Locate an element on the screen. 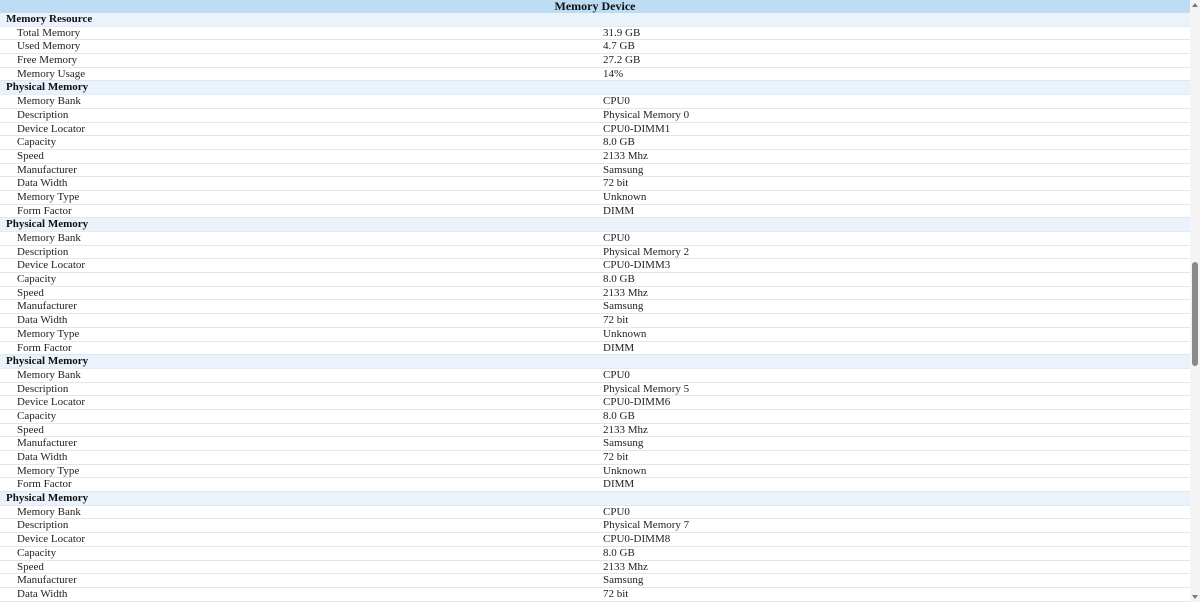  table-row: Description Physical Memory 0 is located at coordinates (595, 116).